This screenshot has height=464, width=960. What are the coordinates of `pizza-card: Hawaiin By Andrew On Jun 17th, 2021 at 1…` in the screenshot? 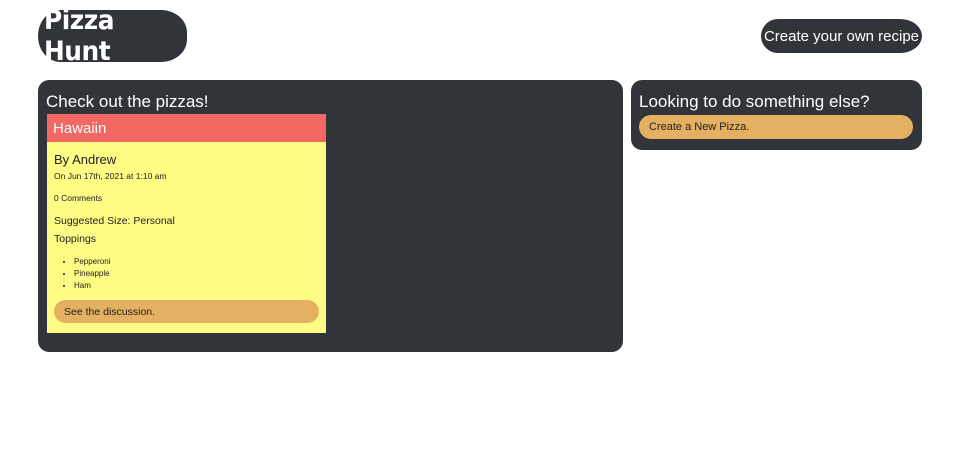 It's located at (186, 223).